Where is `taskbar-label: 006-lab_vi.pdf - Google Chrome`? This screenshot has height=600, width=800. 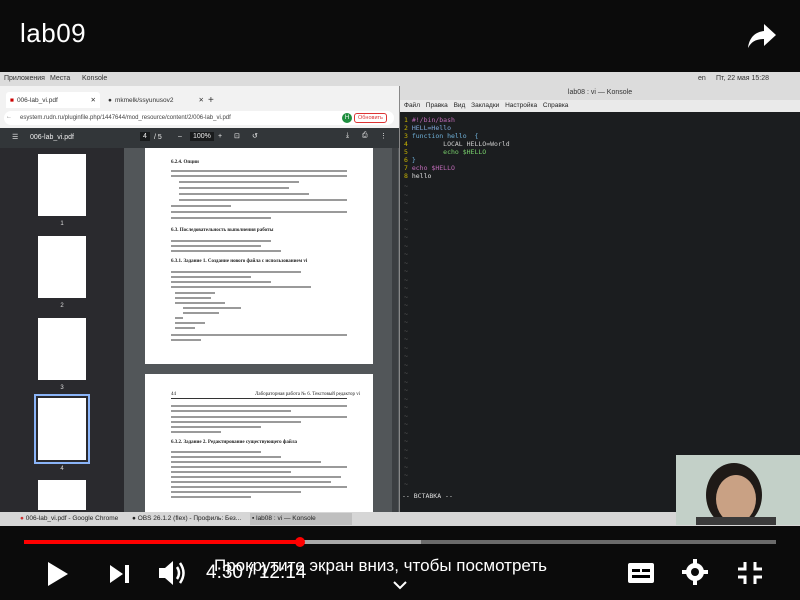 taskbar-label: 006-lab_vi.pdf - Google Chrome is located at coordinates (72, 518).